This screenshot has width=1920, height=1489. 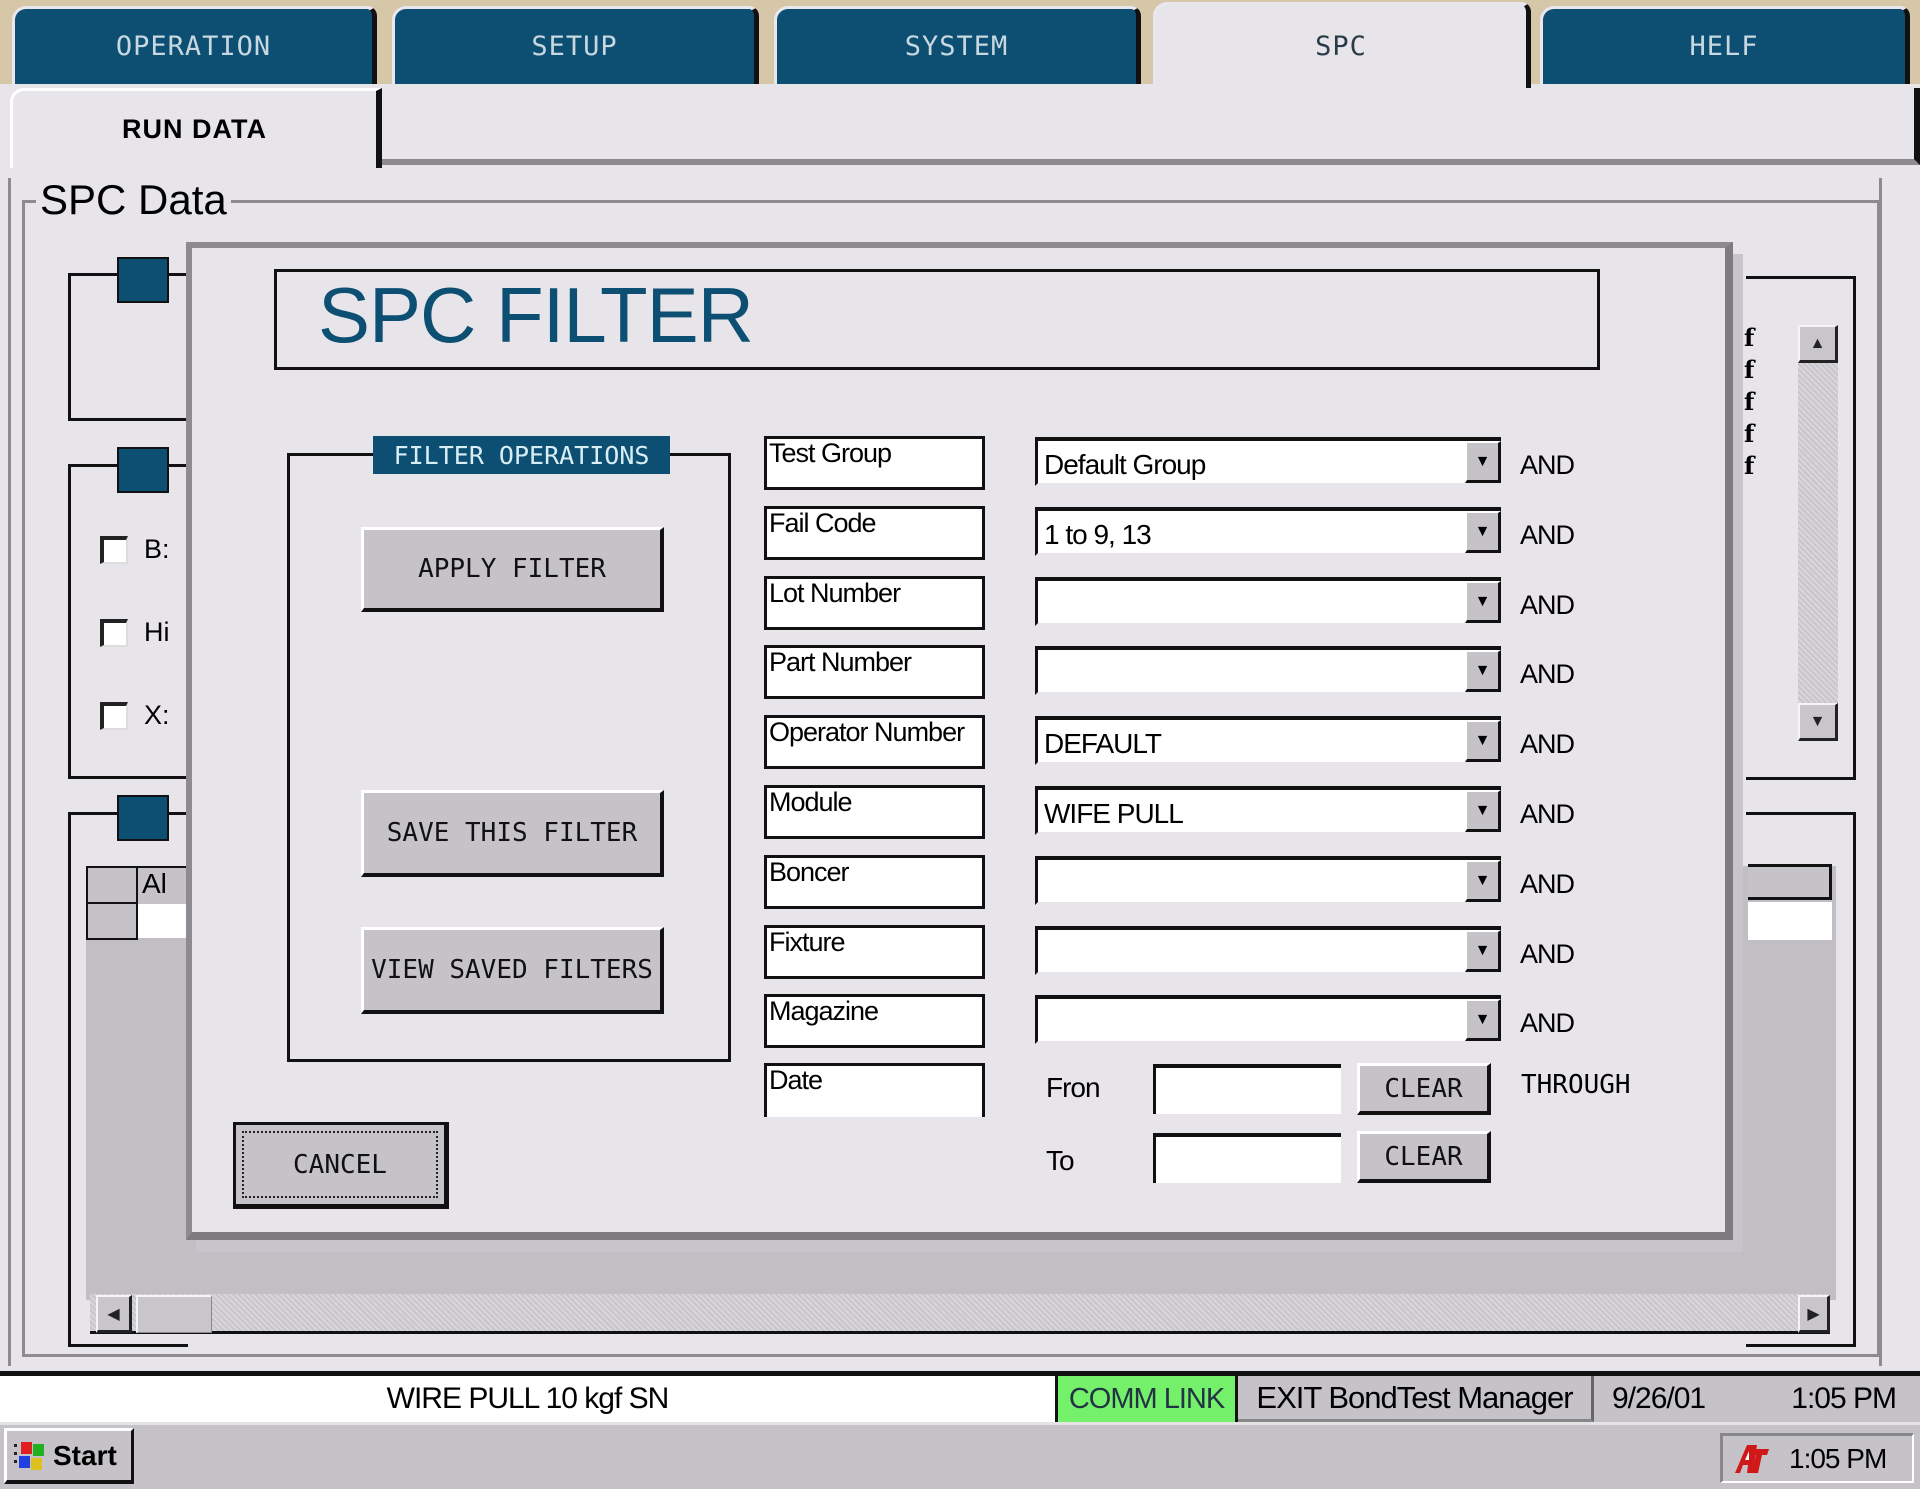 I want to click on tray-clock: 1:05 PM, so click(x=1838, y=1458).